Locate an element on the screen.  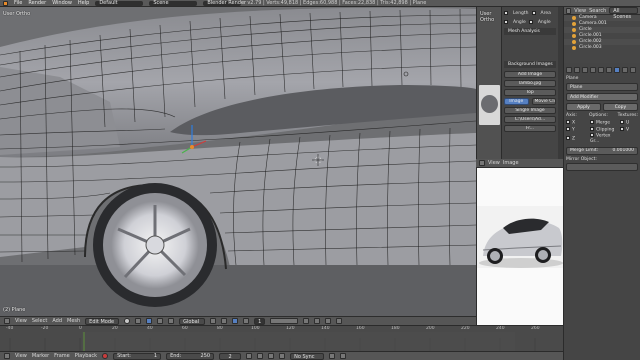
render-tab is located at coordinates (569, 69).